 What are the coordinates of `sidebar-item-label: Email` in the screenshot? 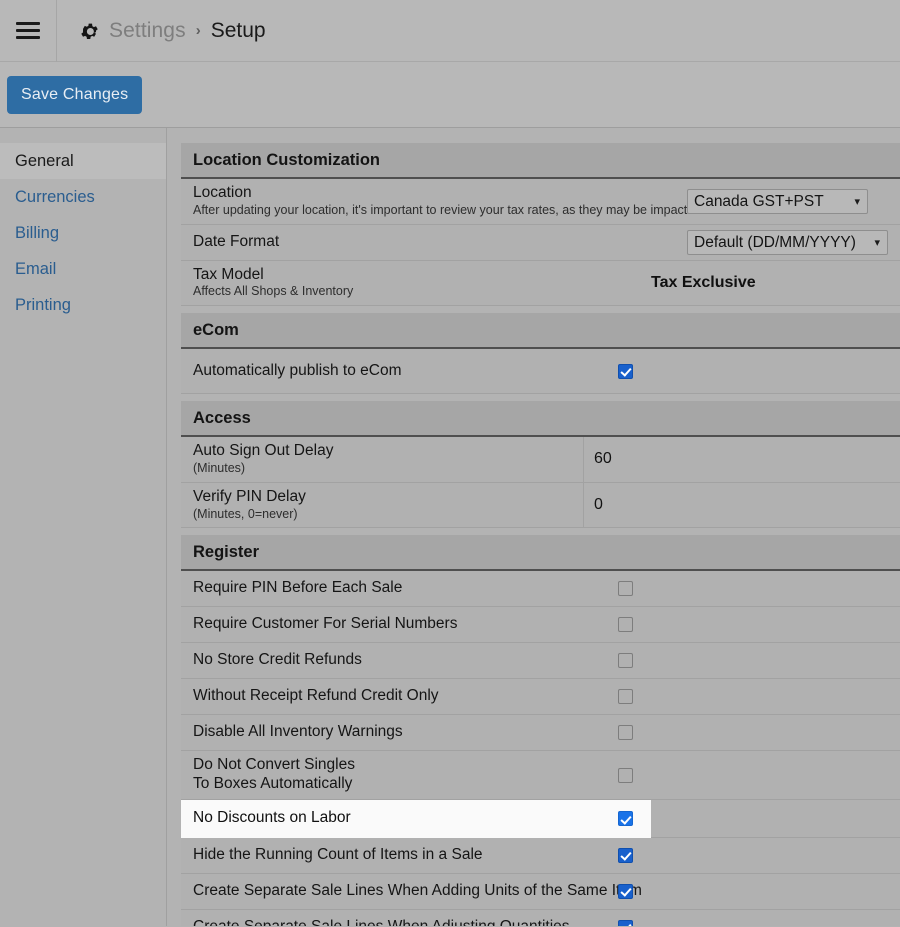 It's located at (36, 268).